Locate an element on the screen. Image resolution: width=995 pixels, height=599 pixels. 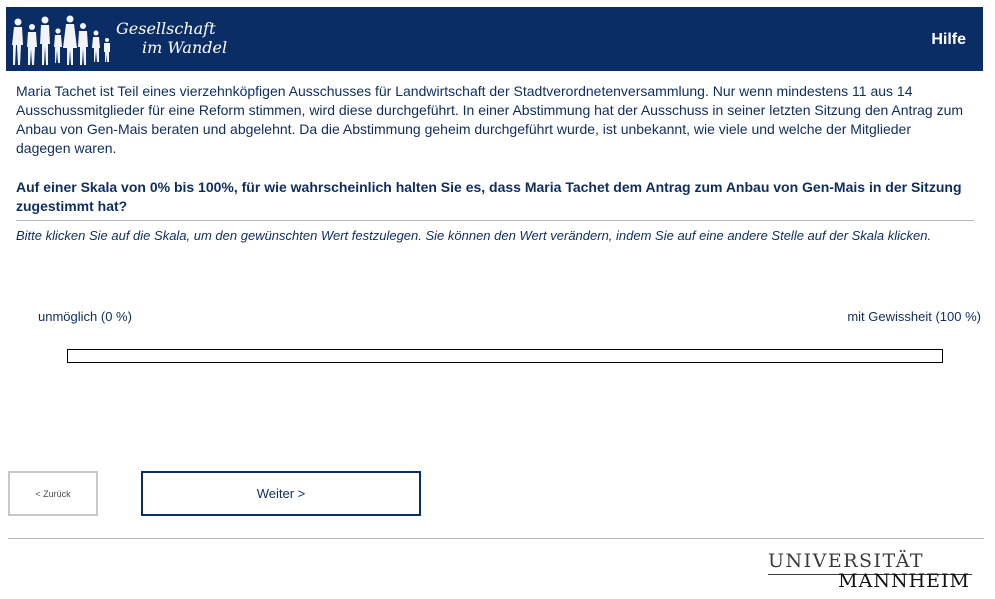
university-logo-line-2: MANNHEIM is located at coordinates (904, 581).